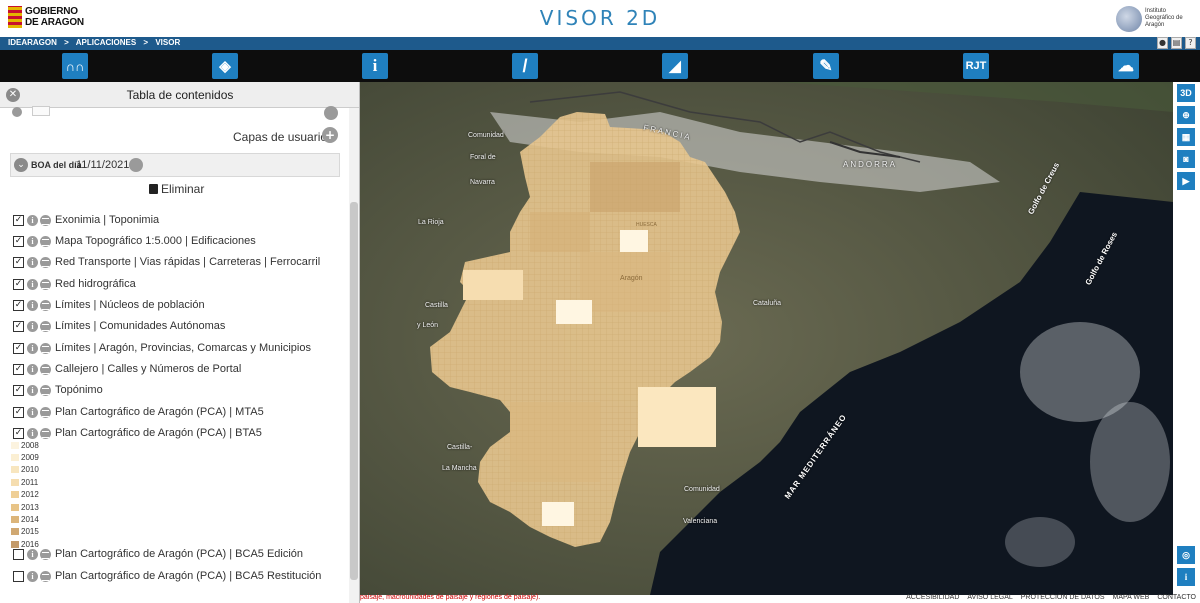 The height and width of the screenshot is (603, 1200). What do you see at coordinates (1186, 577) in the screenshot?
I see `info-small-button: i` at bounding box center [1186, 577].